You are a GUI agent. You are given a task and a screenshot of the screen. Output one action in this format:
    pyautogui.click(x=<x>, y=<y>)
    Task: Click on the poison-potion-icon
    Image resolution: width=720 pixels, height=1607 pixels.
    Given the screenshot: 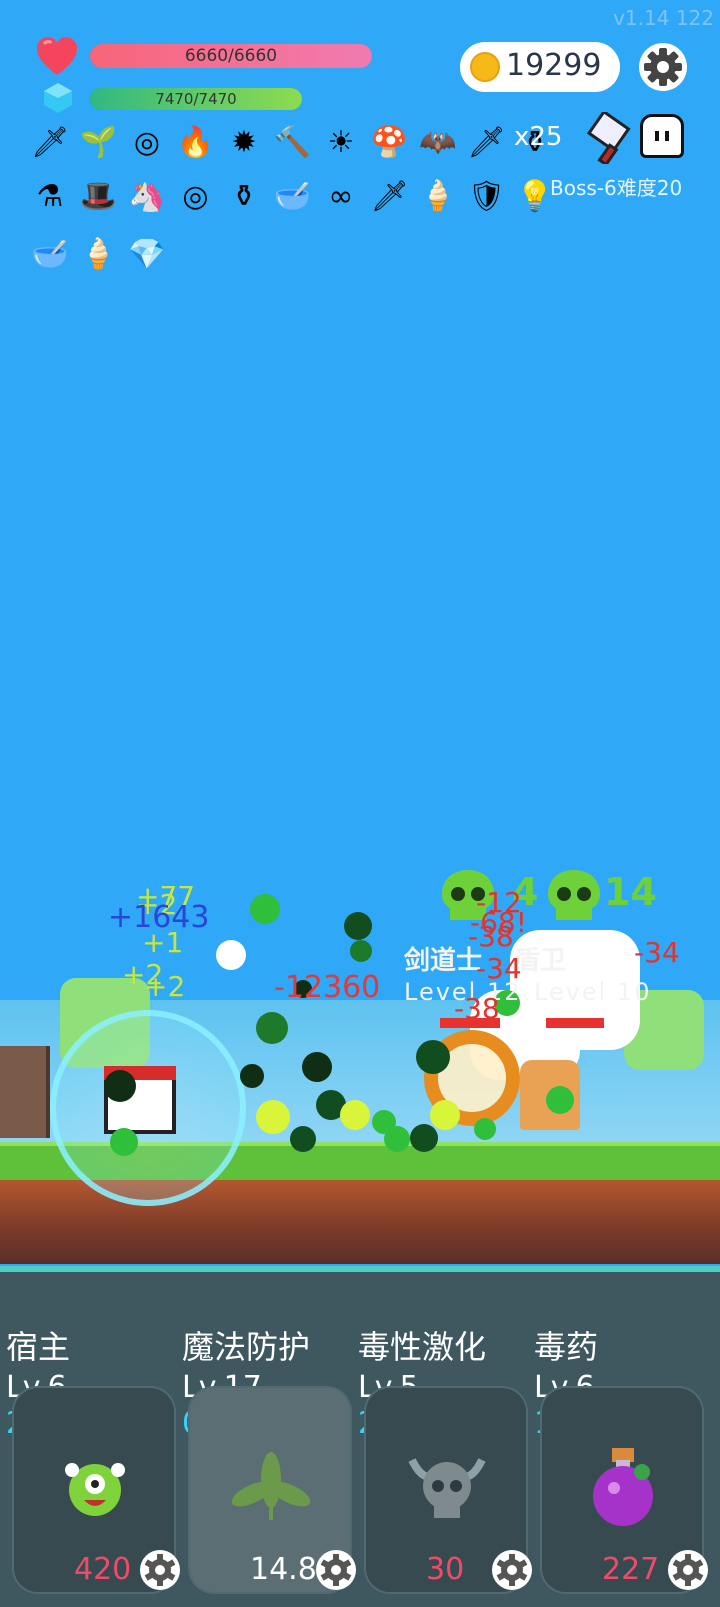 What is the action you would take?
    pyautogui.click(x=623, y=1485)
    